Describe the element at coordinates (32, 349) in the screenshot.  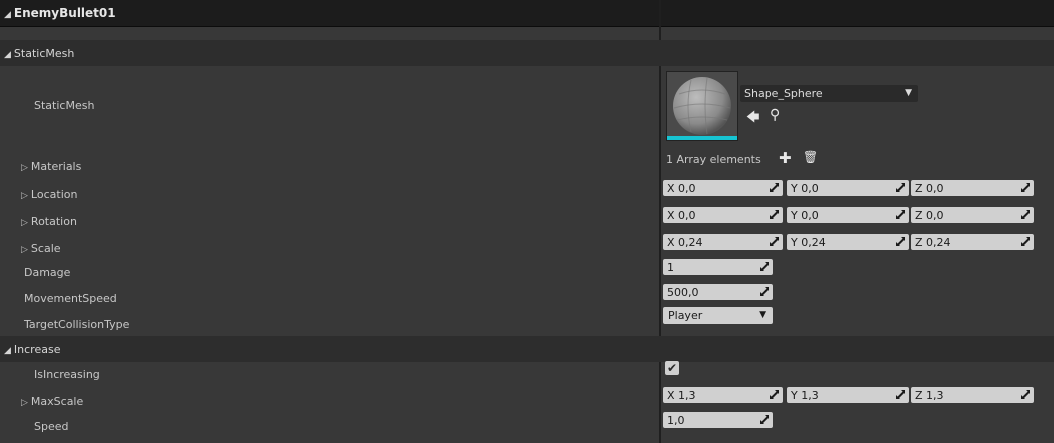
I see `section-increase-label: ◢ Increase` at that location.